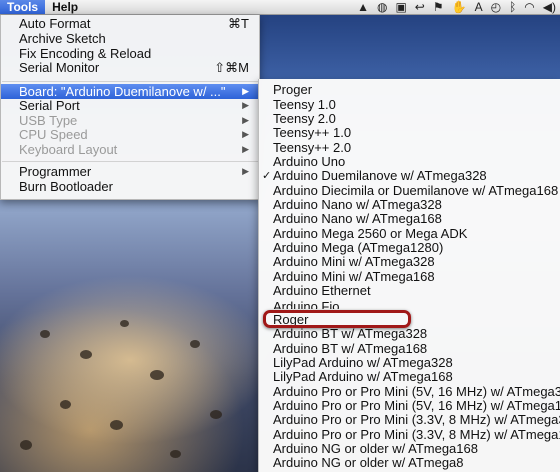  Describe the element at coordinates (409, 105) in the screenshot. I see `board-item: Teensy 1.0` at that location.